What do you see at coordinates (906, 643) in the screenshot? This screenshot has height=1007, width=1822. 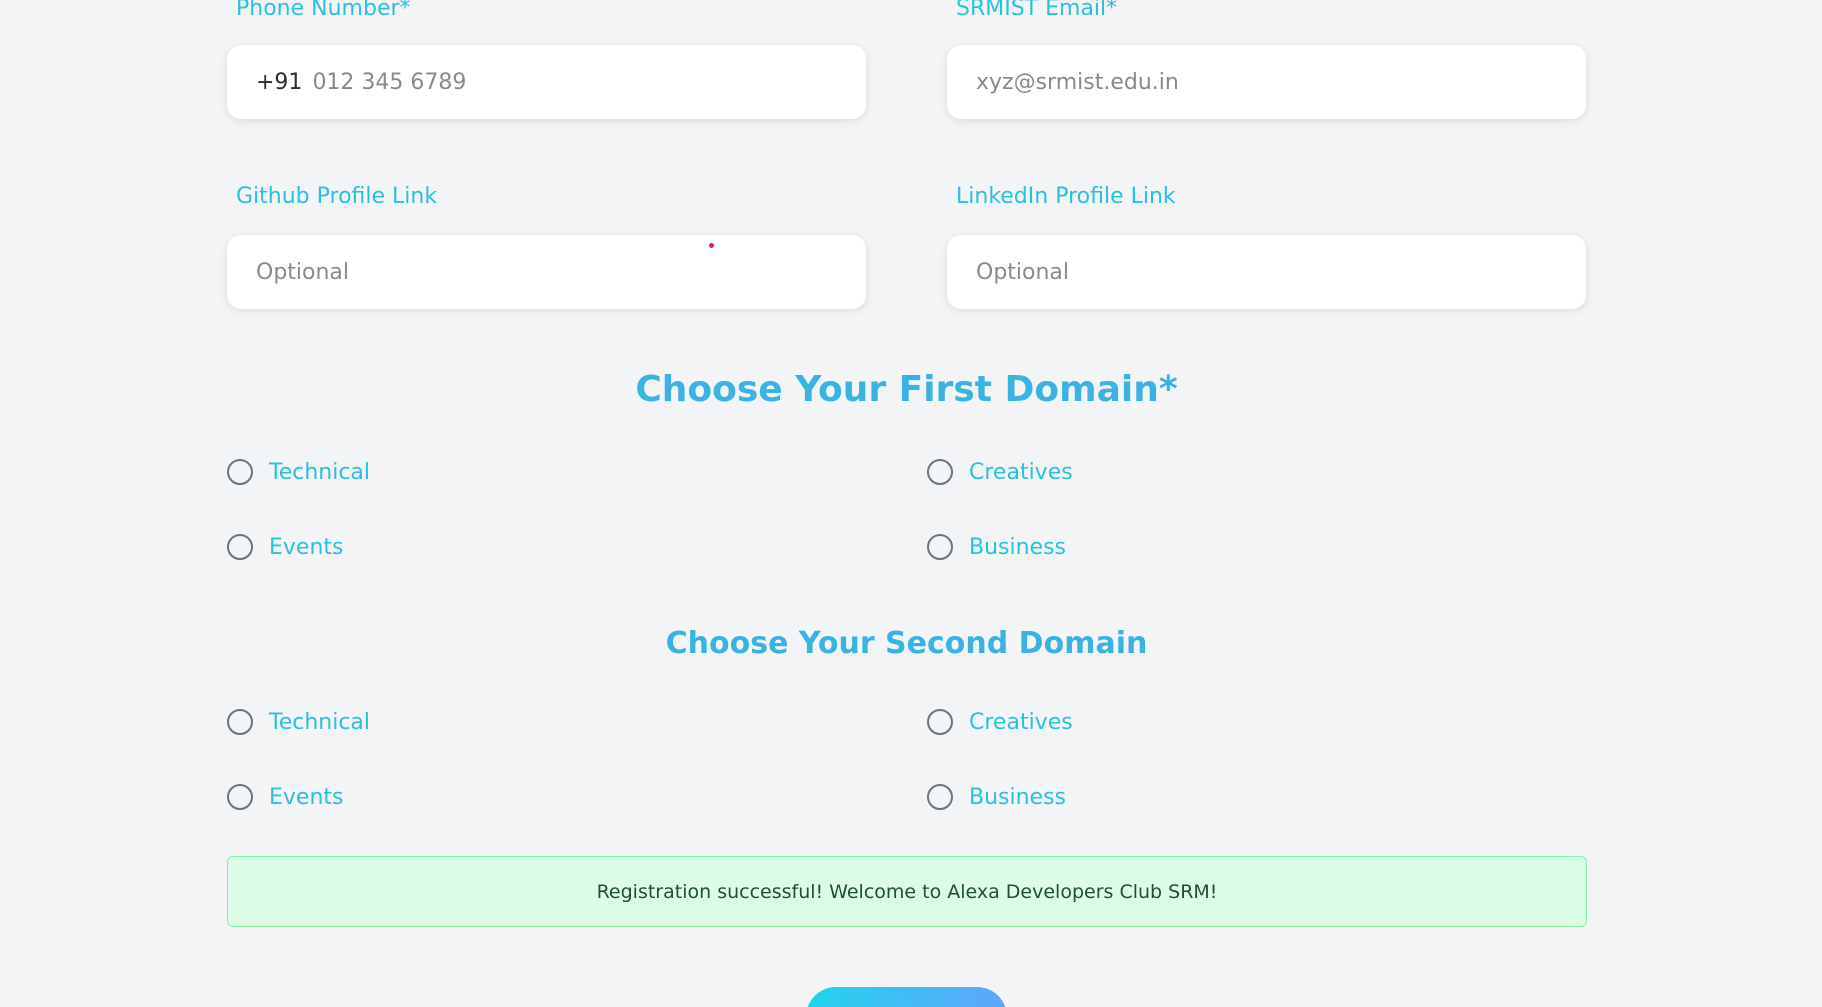 I see `second-domain-heading: Choose Your Second Domain` at bounding box center [906, 643].